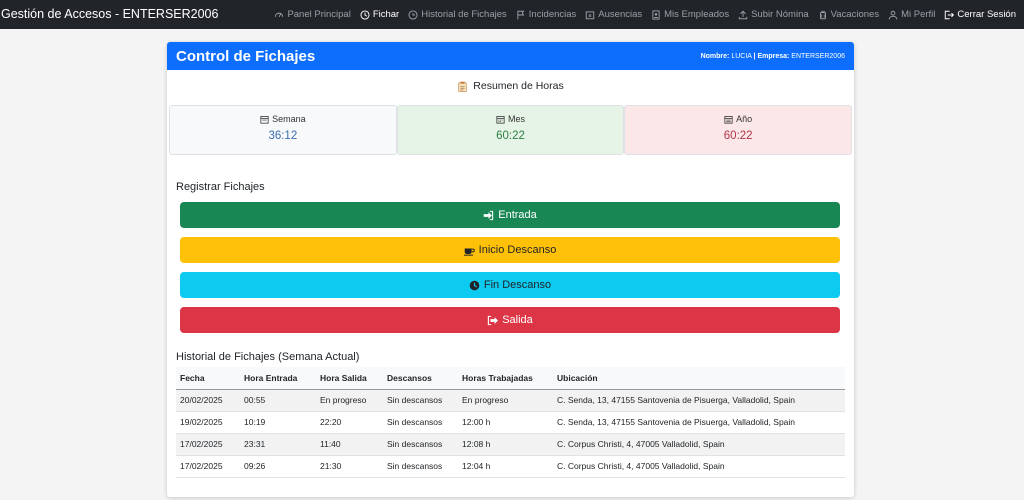  I want to click on calendar-week-icon, so click(264, 119).